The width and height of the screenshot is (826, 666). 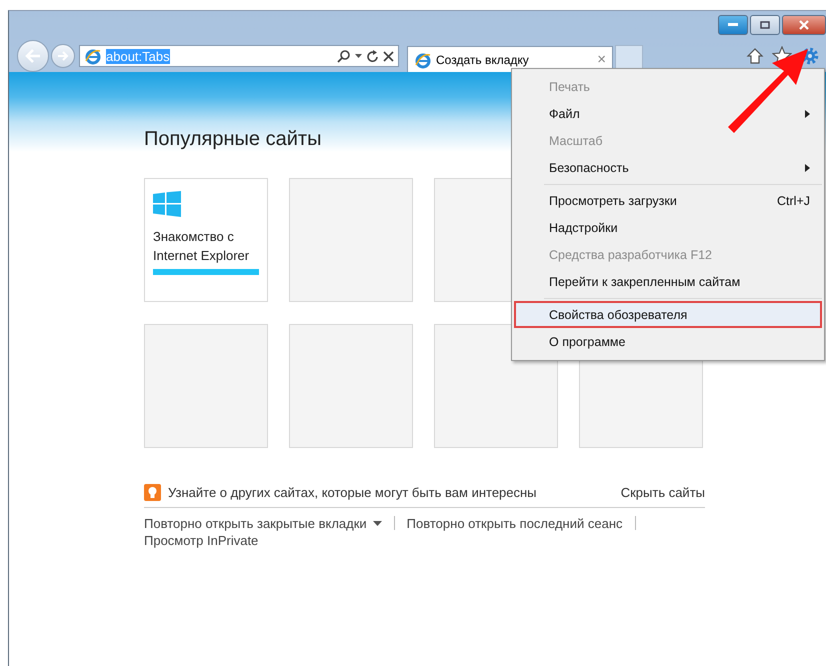 I want to click on menu-item: Просмотреть загрузки Ctrl+J, so click(x=668, y=200).